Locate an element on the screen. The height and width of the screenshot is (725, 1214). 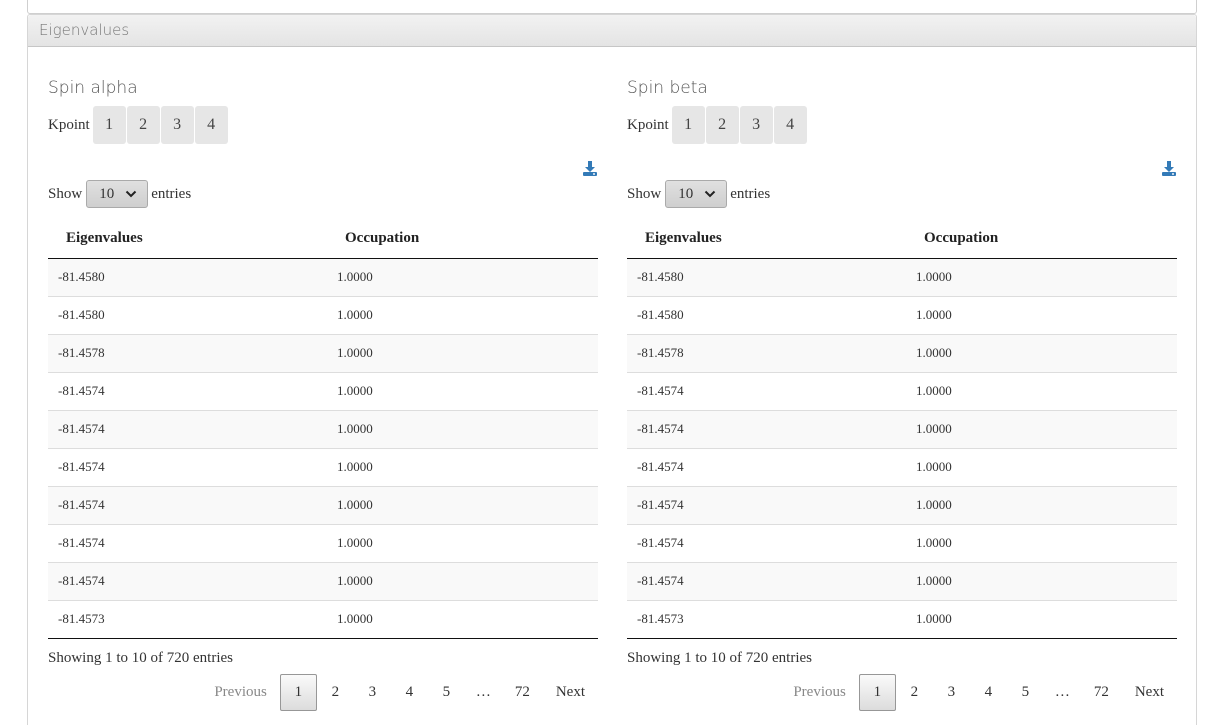
eigenvalue-cell: -81.4573 is located at coordinates (187, 619).